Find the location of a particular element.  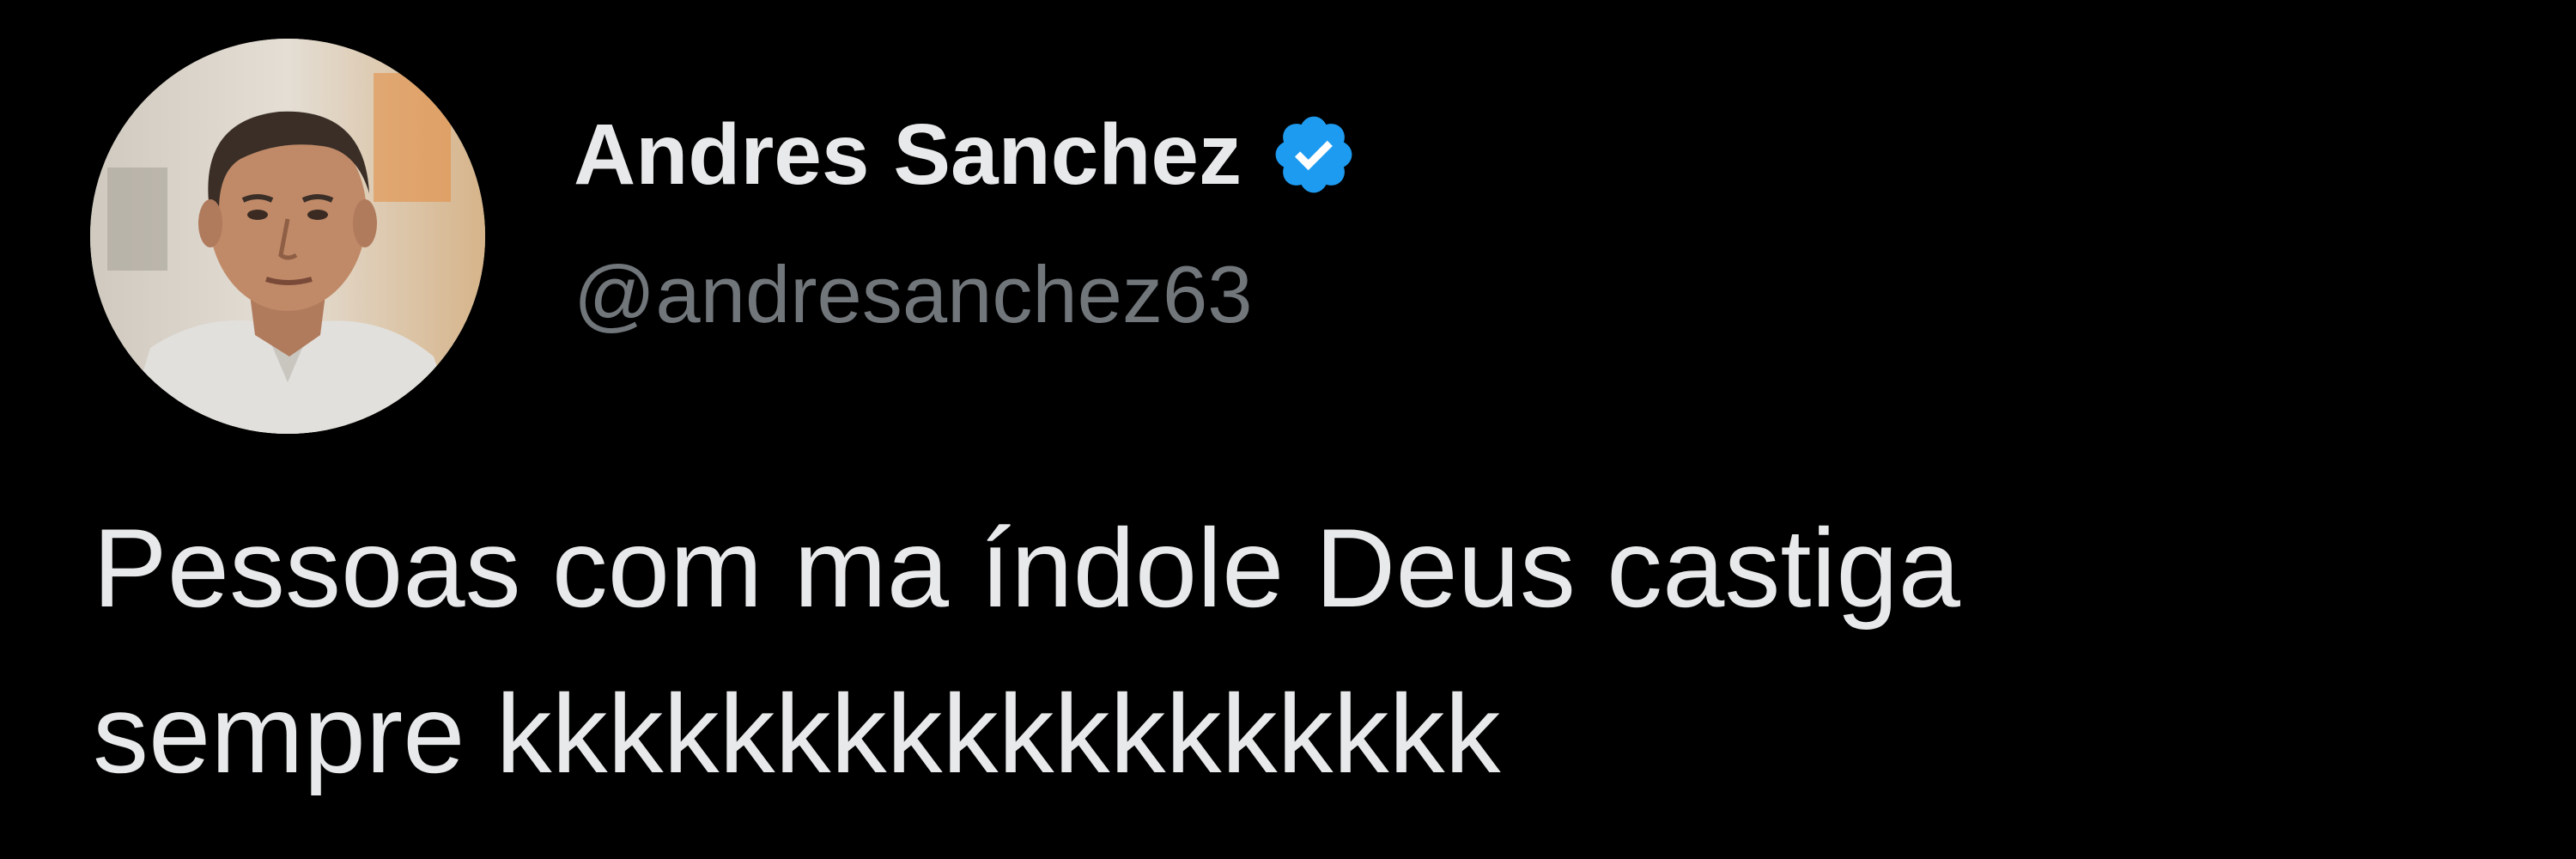

avatar is located at coordinates (287, 236).